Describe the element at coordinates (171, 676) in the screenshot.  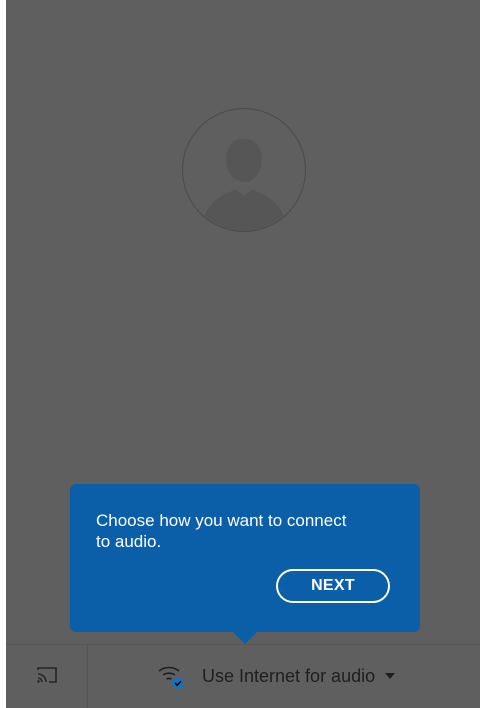
I see `wifi-audio-icon` at that location.